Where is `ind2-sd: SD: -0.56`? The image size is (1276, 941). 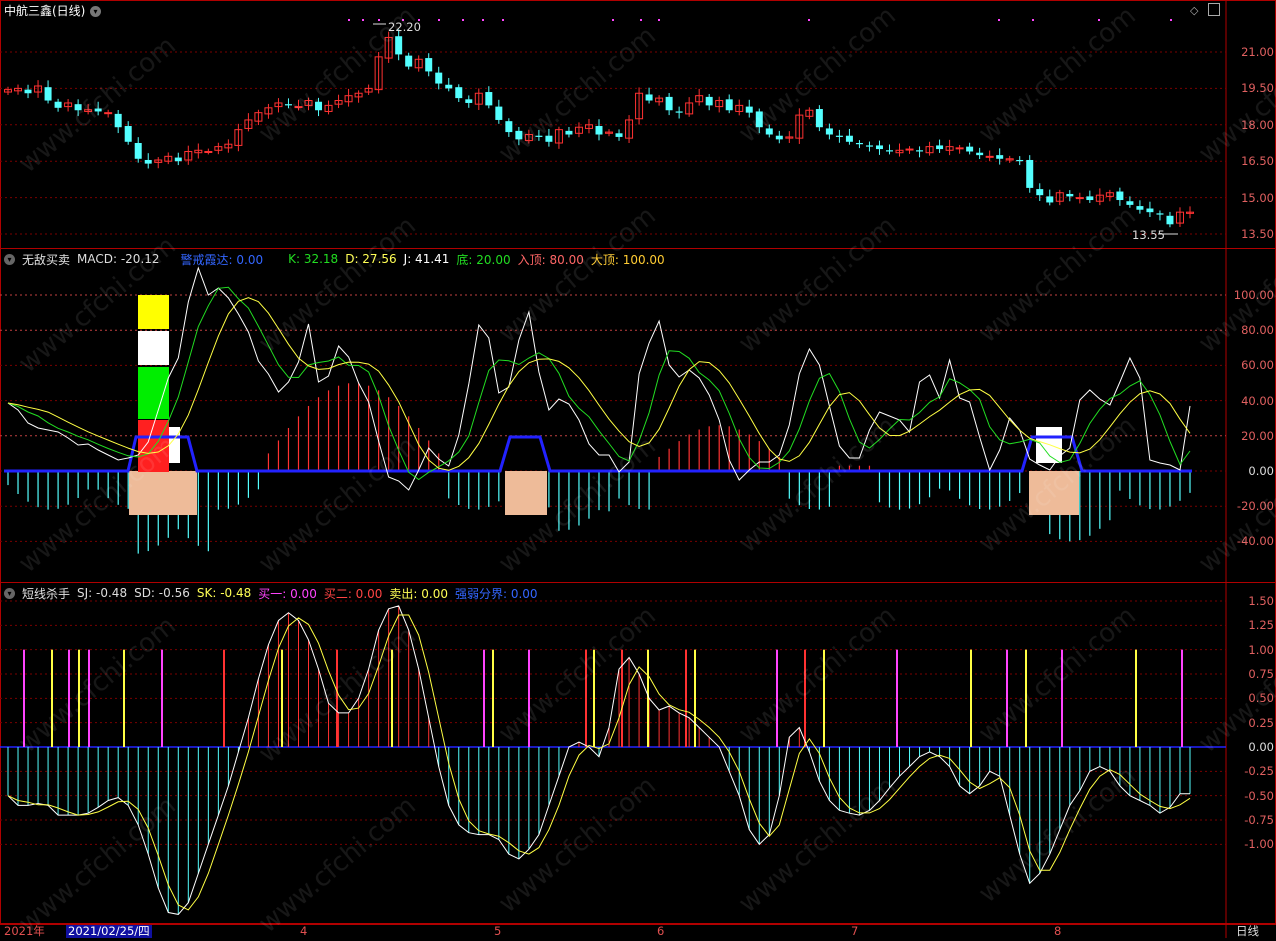
ind2-sd: SD: -0.56 is located at coordinates (162, 593).